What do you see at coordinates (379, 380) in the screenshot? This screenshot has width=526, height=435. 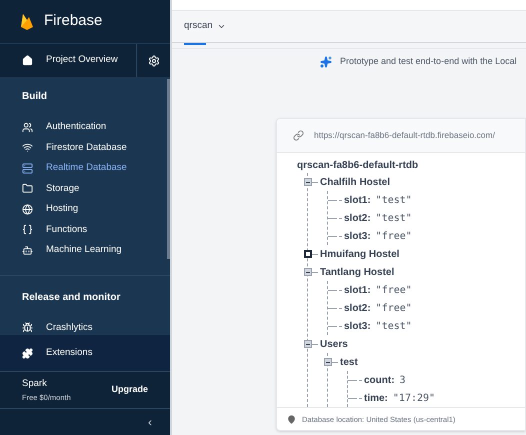 I see `node-key: count:` at bounding box center [379, 380].